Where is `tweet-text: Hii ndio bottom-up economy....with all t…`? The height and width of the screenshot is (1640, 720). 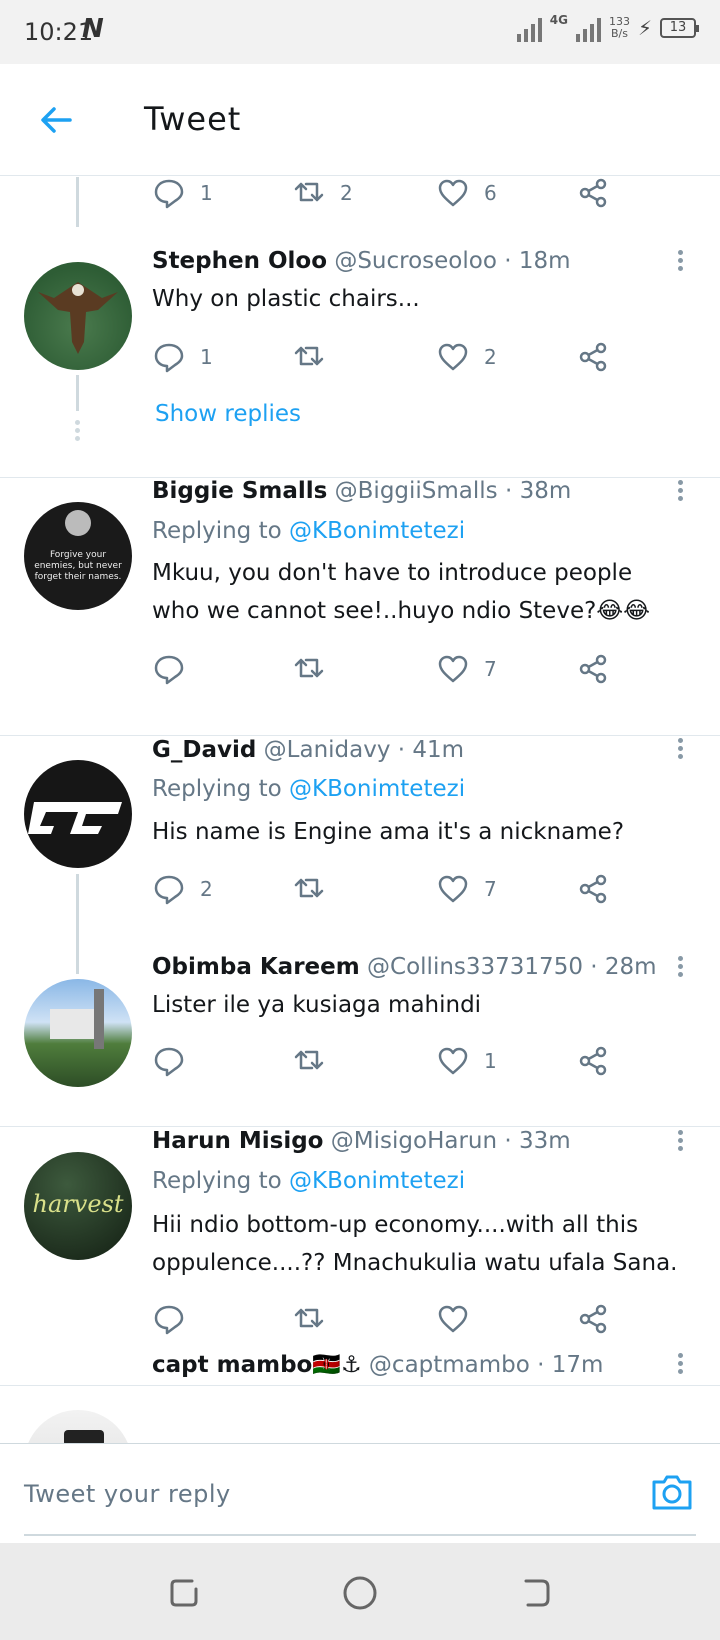 tweet-text: Hii ndio bottom-up economy....with all t… is located at coordinates (415, 1244).